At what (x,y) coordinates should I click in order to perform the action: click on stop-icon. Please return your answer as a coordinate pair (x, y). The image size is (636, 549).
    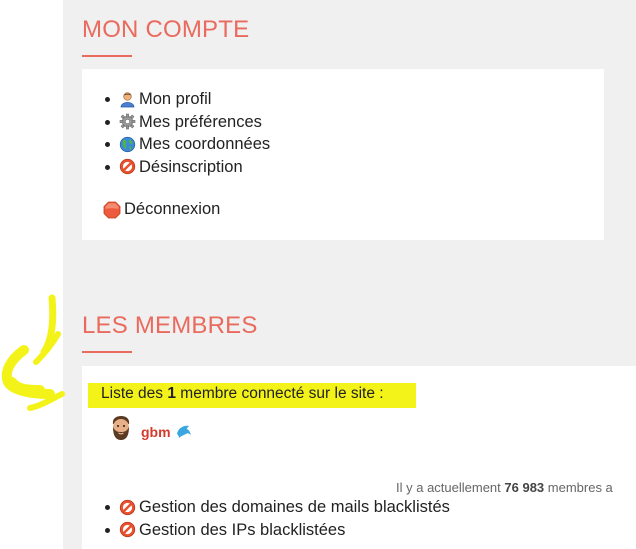
    Looking at the image, I should click on (112, 210).